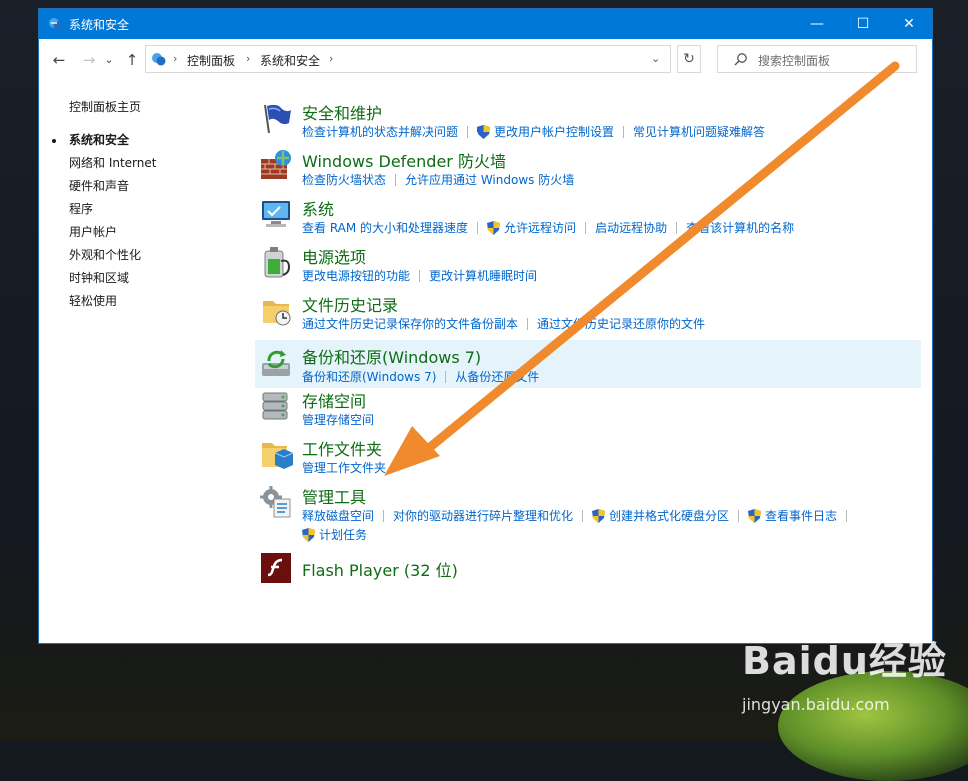 The image size is (968, 781). I want to click on link-manage-storage-spaces: 管理存储空间, so click(338, 419).